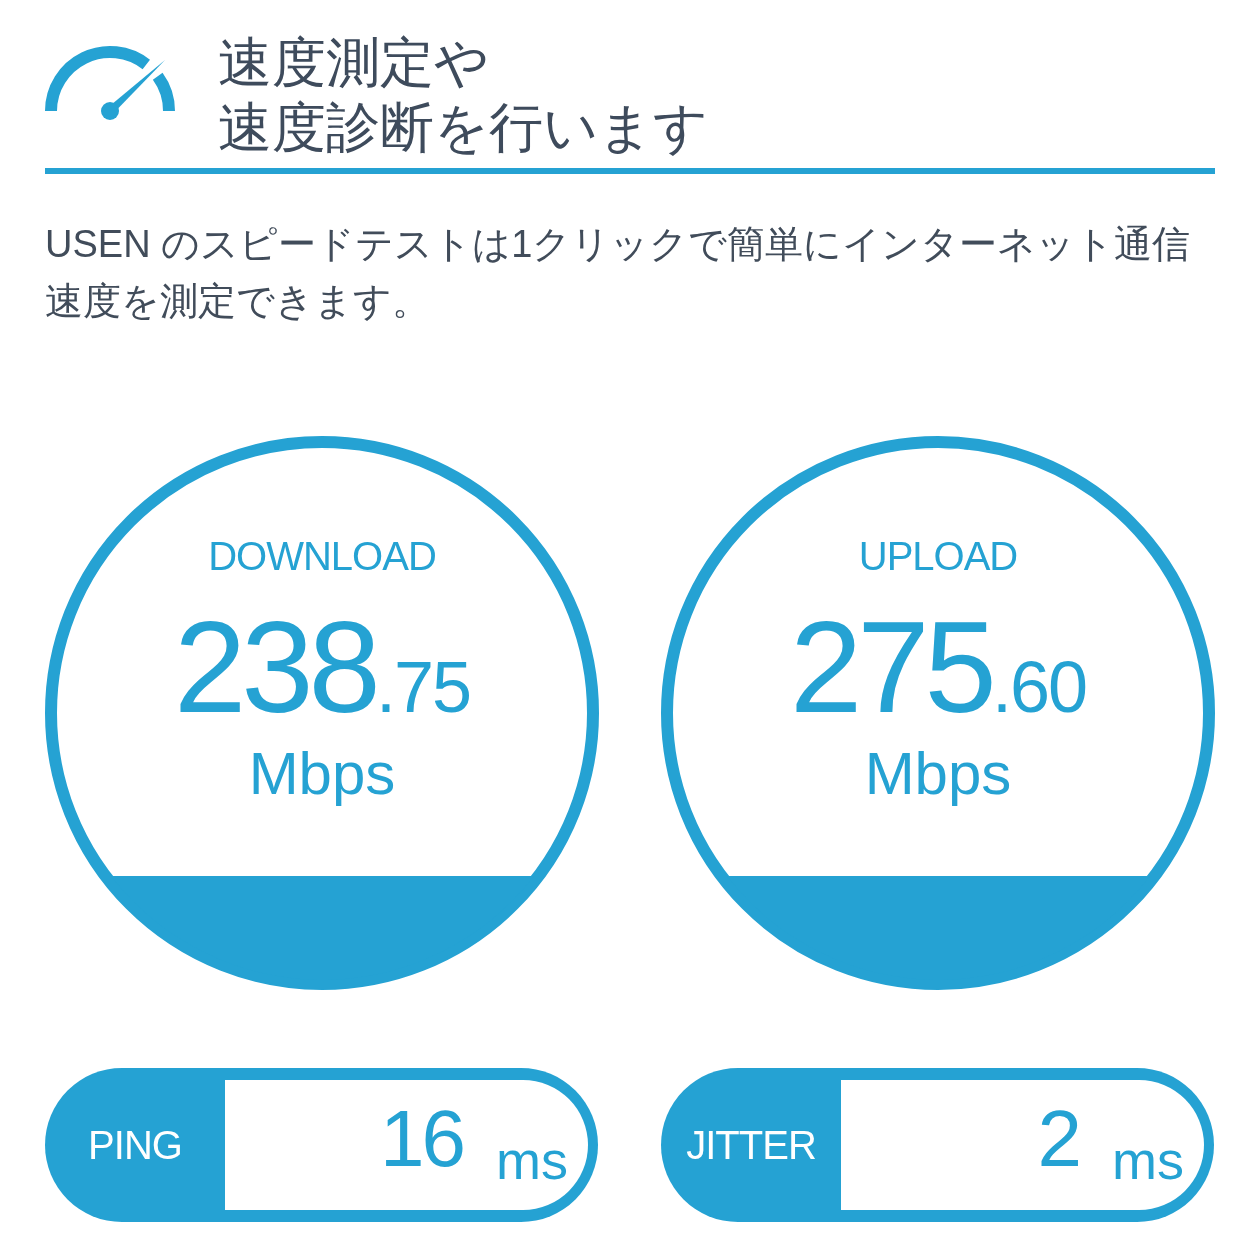 The height and width of the screenshot is (1257, 1260). What do you see at coordinates (938, 667) in the screenshot?
I see `speed-value: 275.60` at bounding box center [938, 667].